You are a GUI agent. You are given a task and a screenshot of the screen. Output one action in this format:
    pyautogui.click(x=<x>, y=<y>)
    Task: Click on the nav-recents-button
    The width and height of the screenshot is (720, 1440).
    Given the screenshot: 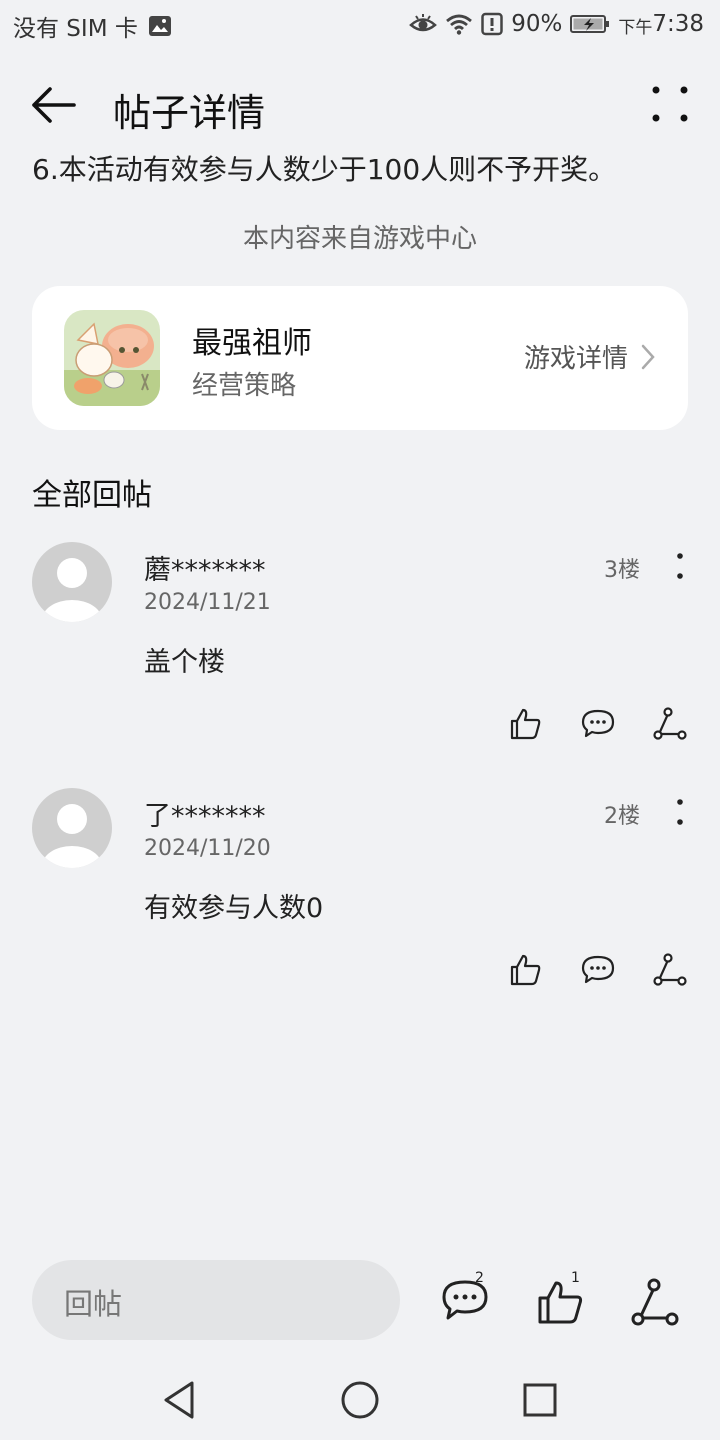 What is the action you would take?
    pyautogui.click(x=540, y=1400)
    